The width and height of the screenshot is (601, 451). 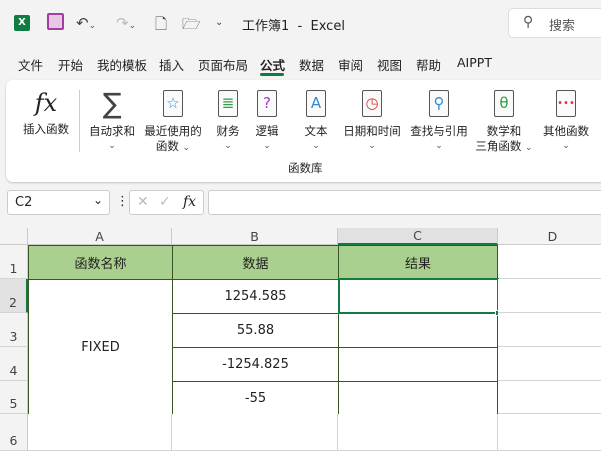 I want to click on sigma-icon: ∑, so click(x=112, y=103).